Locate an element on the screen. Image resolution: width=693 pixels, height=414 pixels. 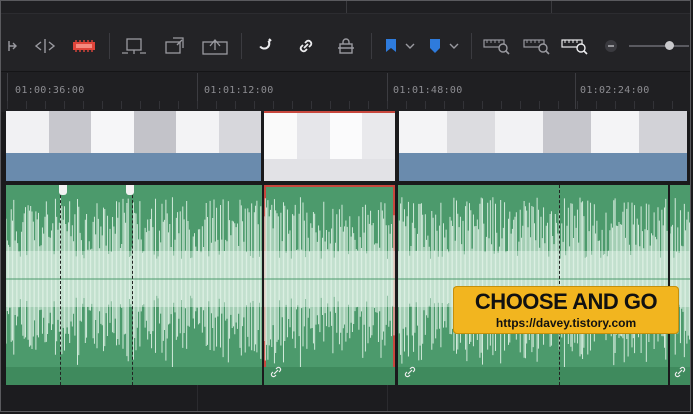
zoom-detail-icon is located at coordinates (537, 46).